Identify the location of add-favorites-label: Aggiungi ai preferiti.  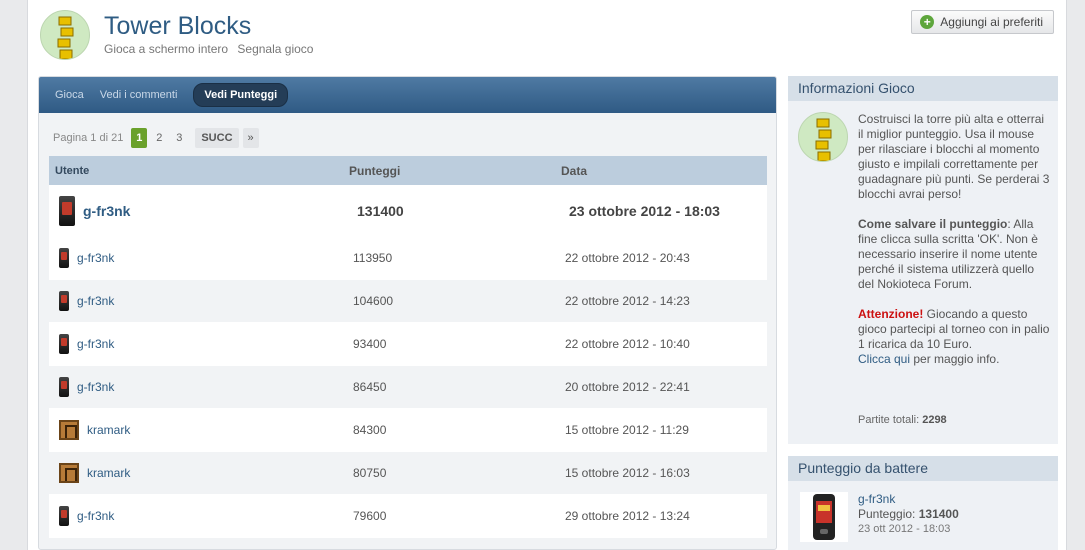
(991, 22).